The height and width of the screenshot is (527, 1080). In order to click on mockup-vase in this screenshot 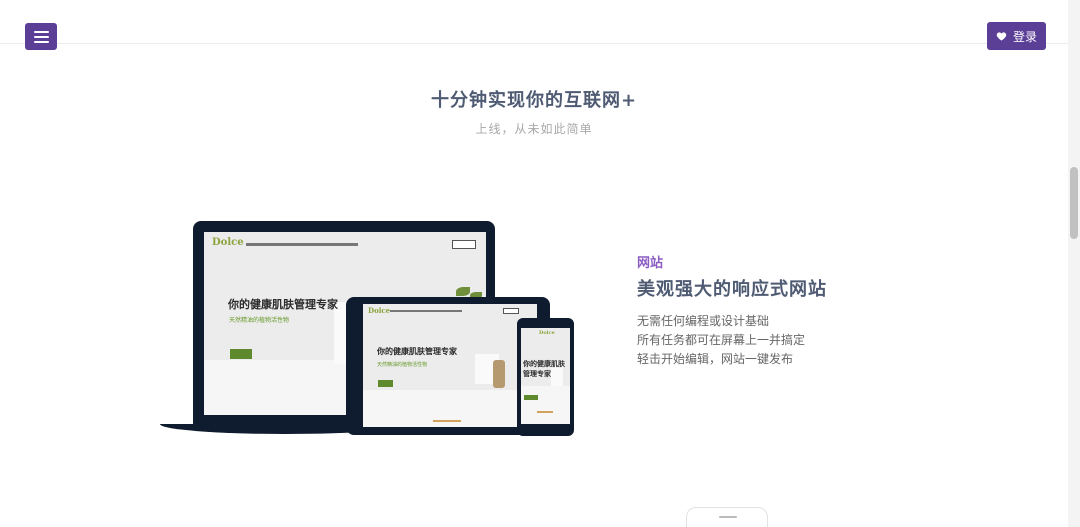, I will do `click(499, 374)`.